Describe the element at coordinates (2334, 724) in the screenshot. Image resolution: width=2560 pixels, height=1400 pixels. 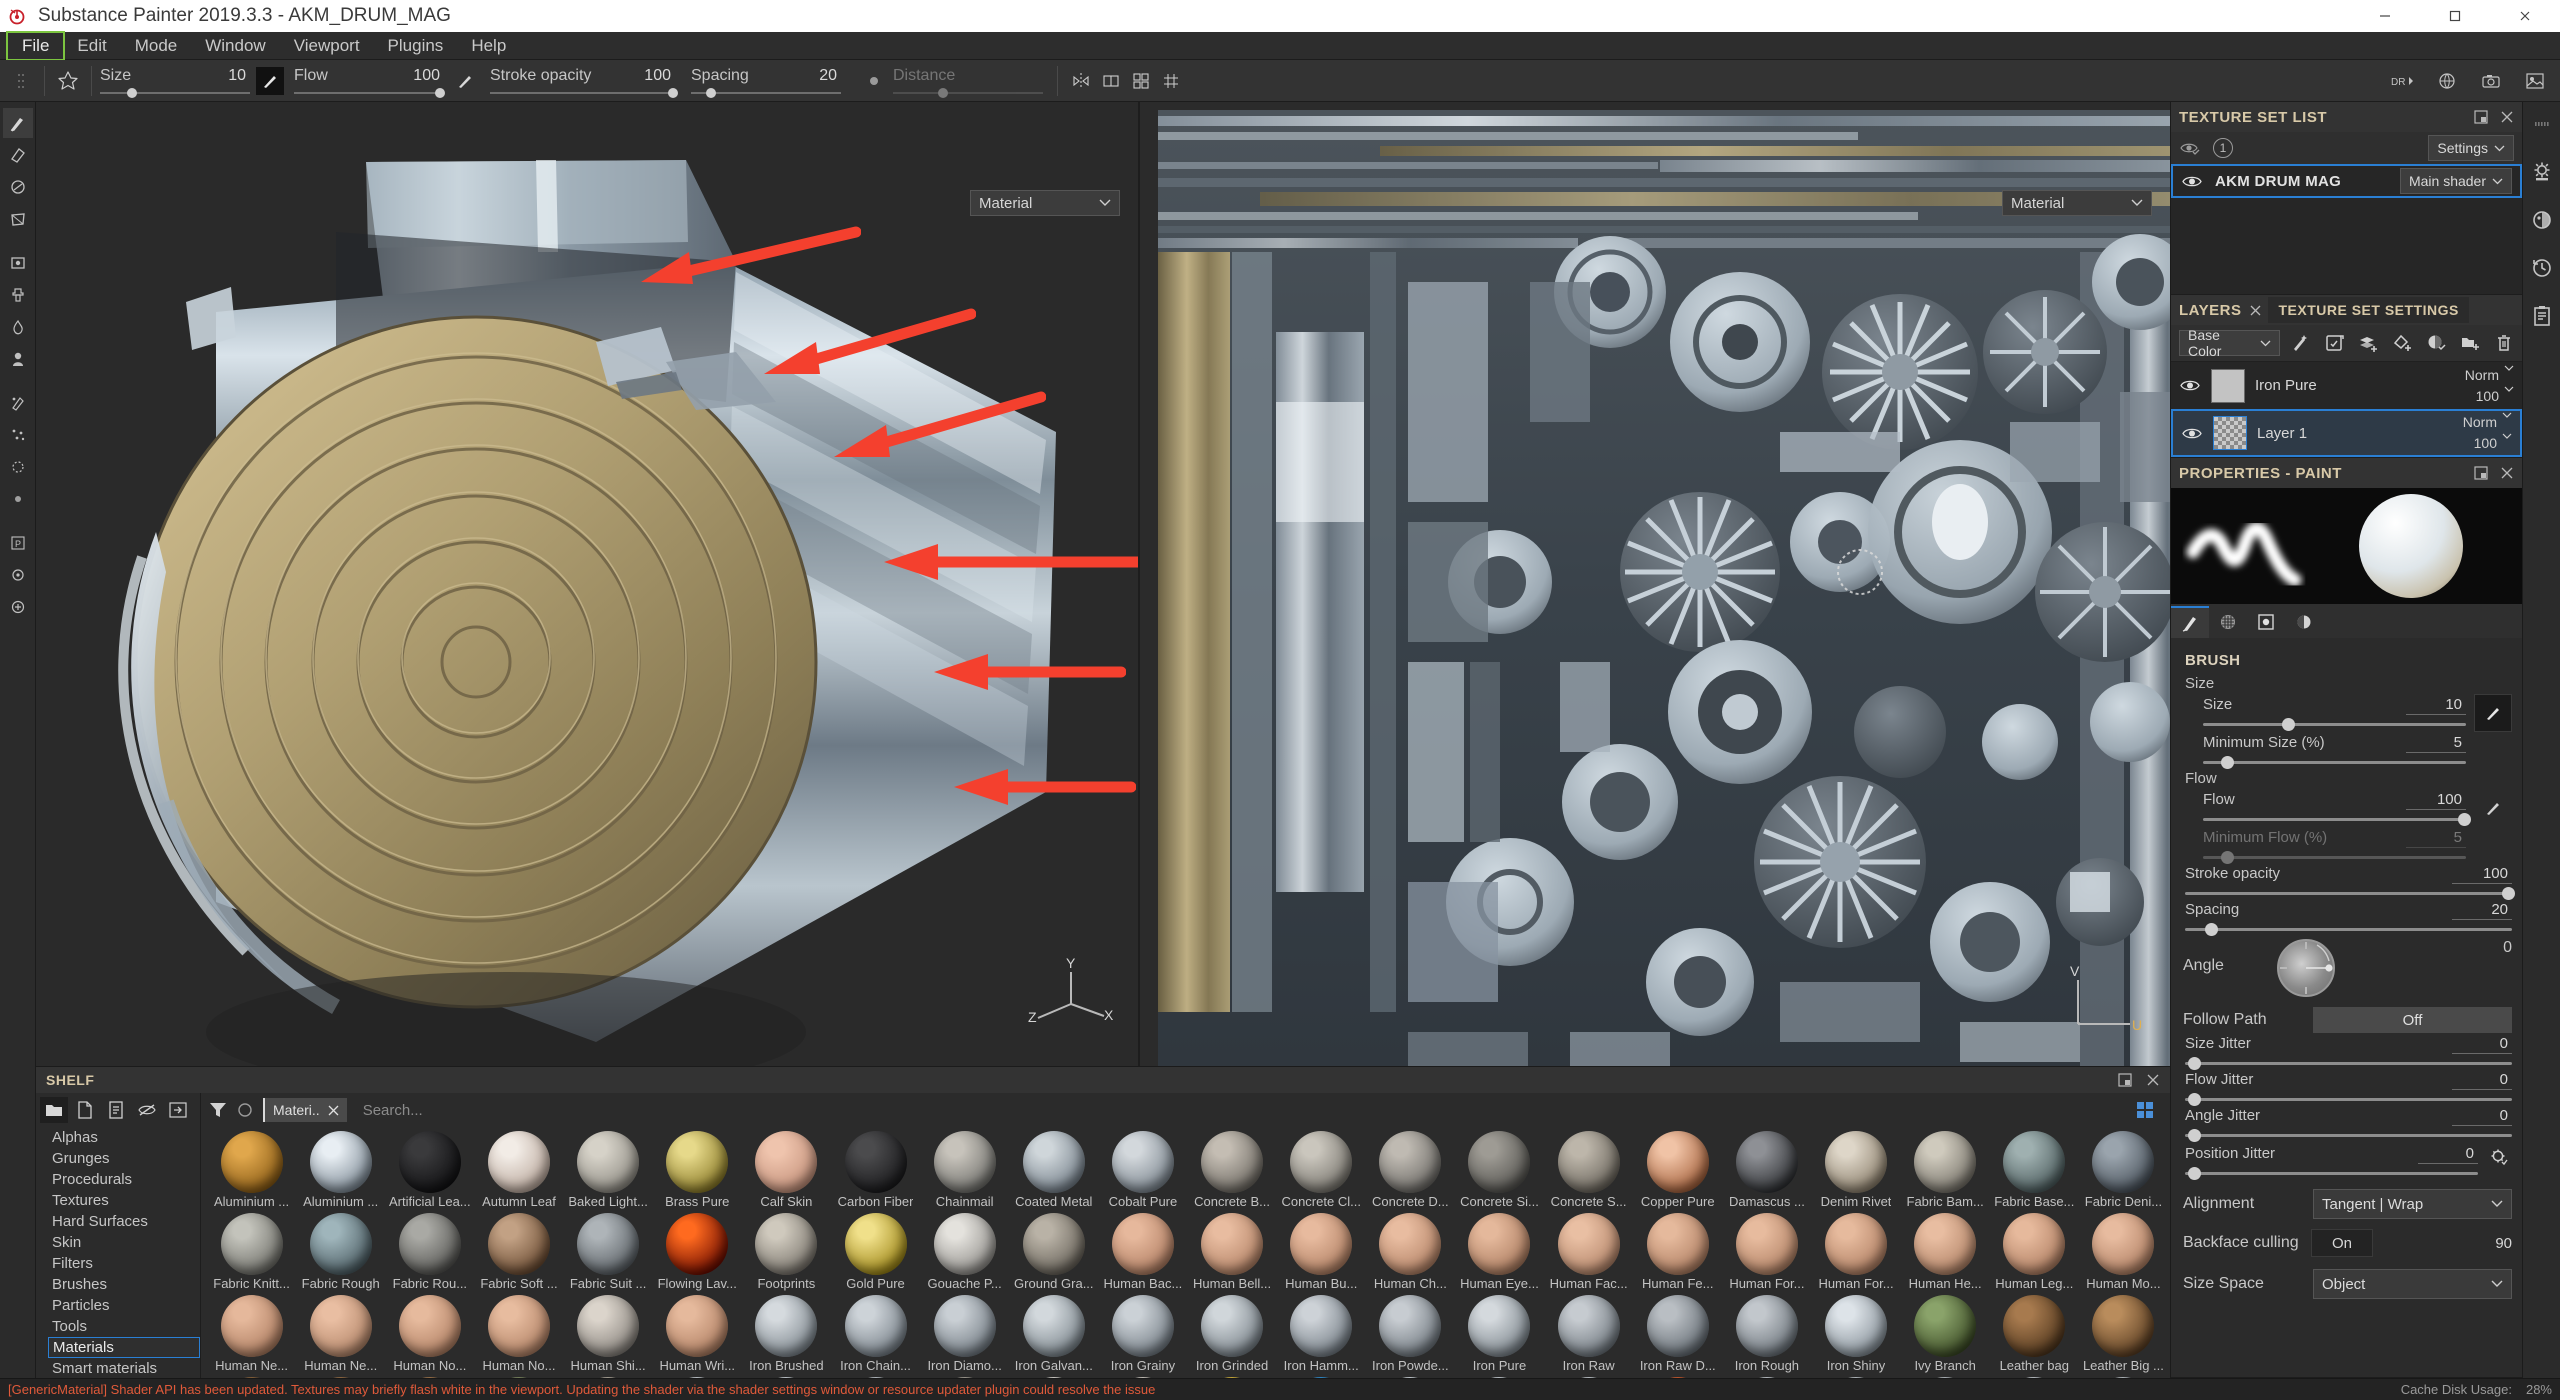
I see `prop-size-slider` at that location.